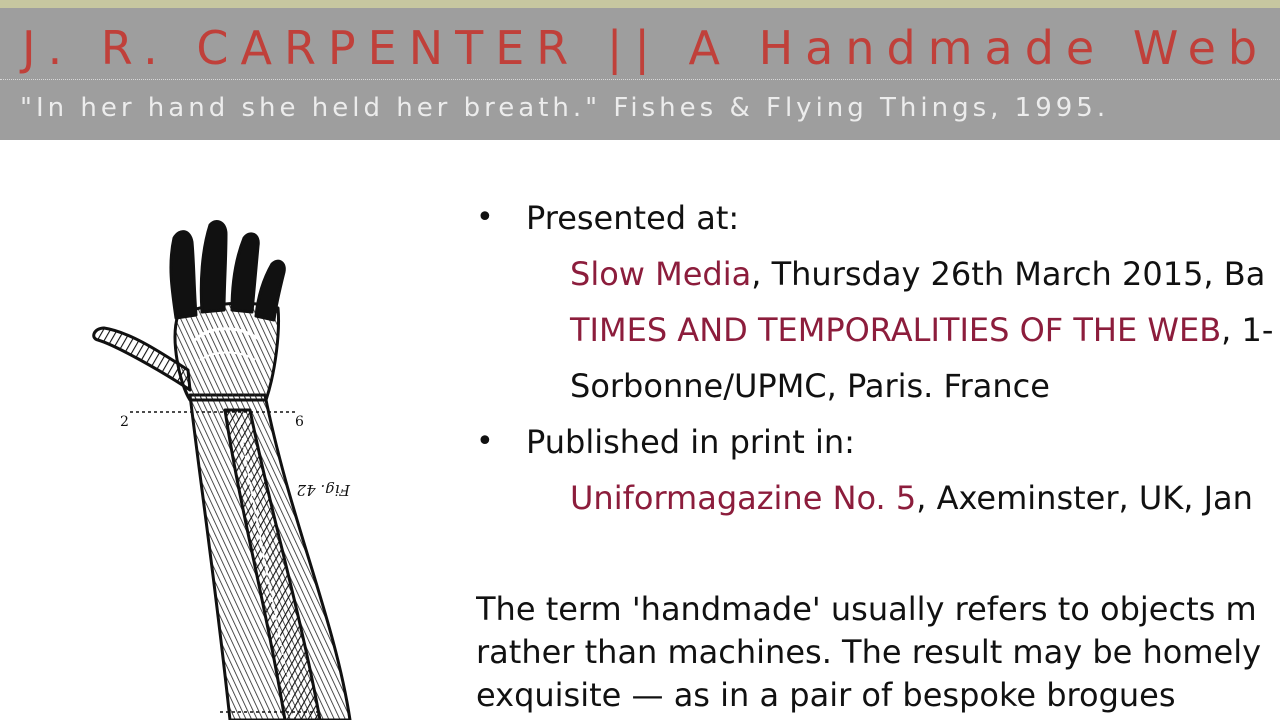  I want to click on header-divider, so click(640, 79).